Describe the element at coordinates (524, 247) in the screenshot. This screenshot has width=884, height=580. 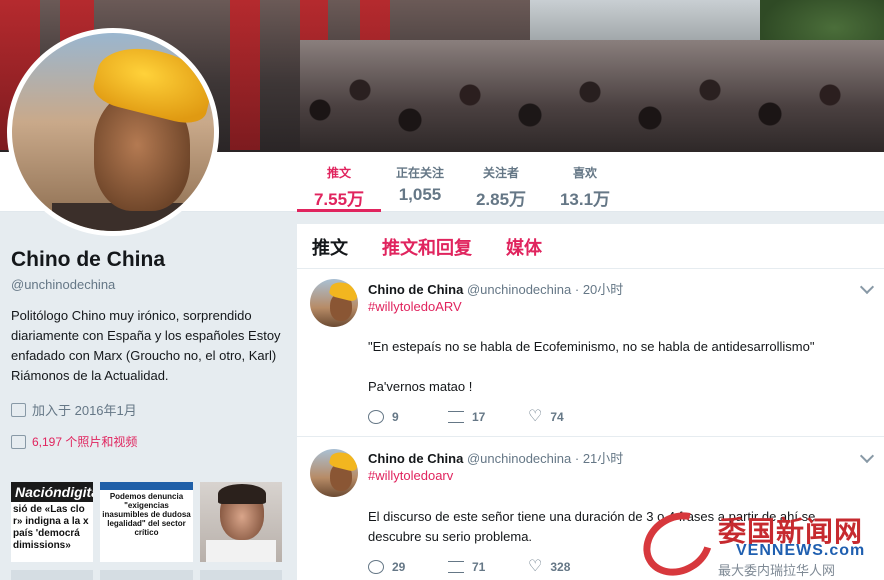
I see `tab-media: 媒体` at that location.